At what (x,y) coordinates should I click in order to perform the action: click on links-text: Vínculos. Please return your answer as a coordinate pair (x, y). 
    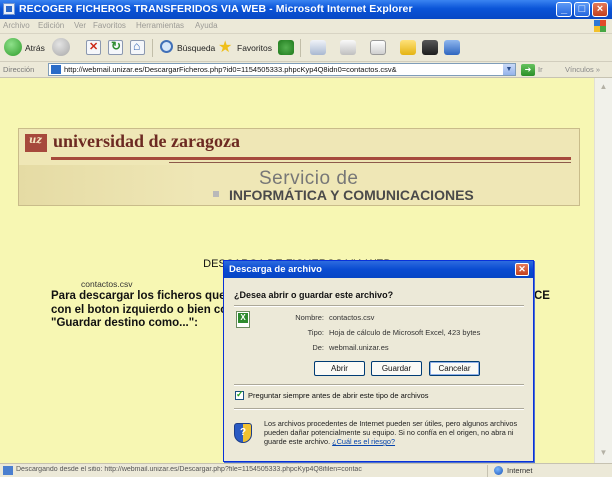
    Looking at the image, I should click on (579, 69).